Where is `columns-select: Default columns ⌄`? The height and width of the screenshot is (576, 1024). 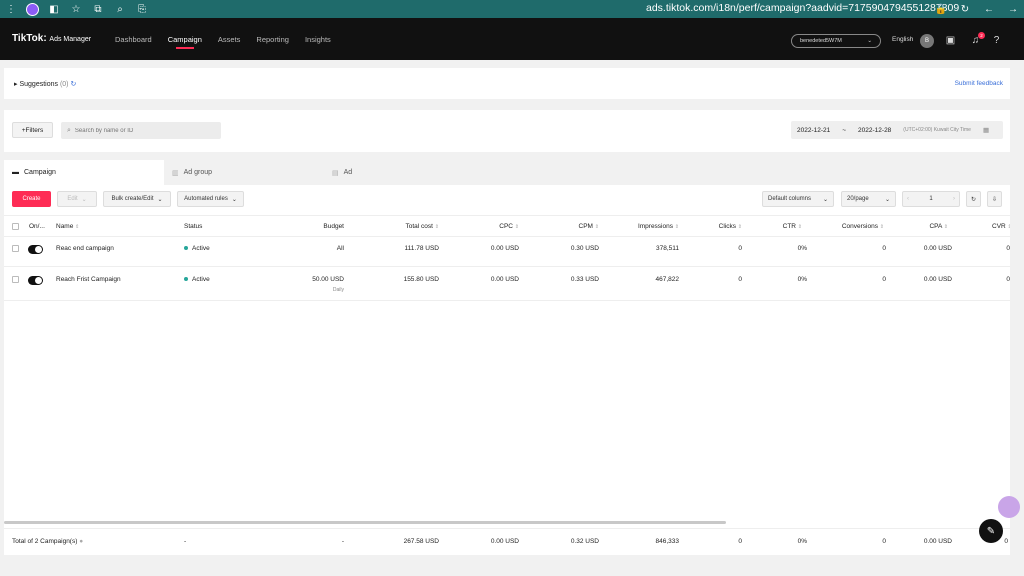
columns-select: Default columns ⌄ is located at coordinates (798, 199).